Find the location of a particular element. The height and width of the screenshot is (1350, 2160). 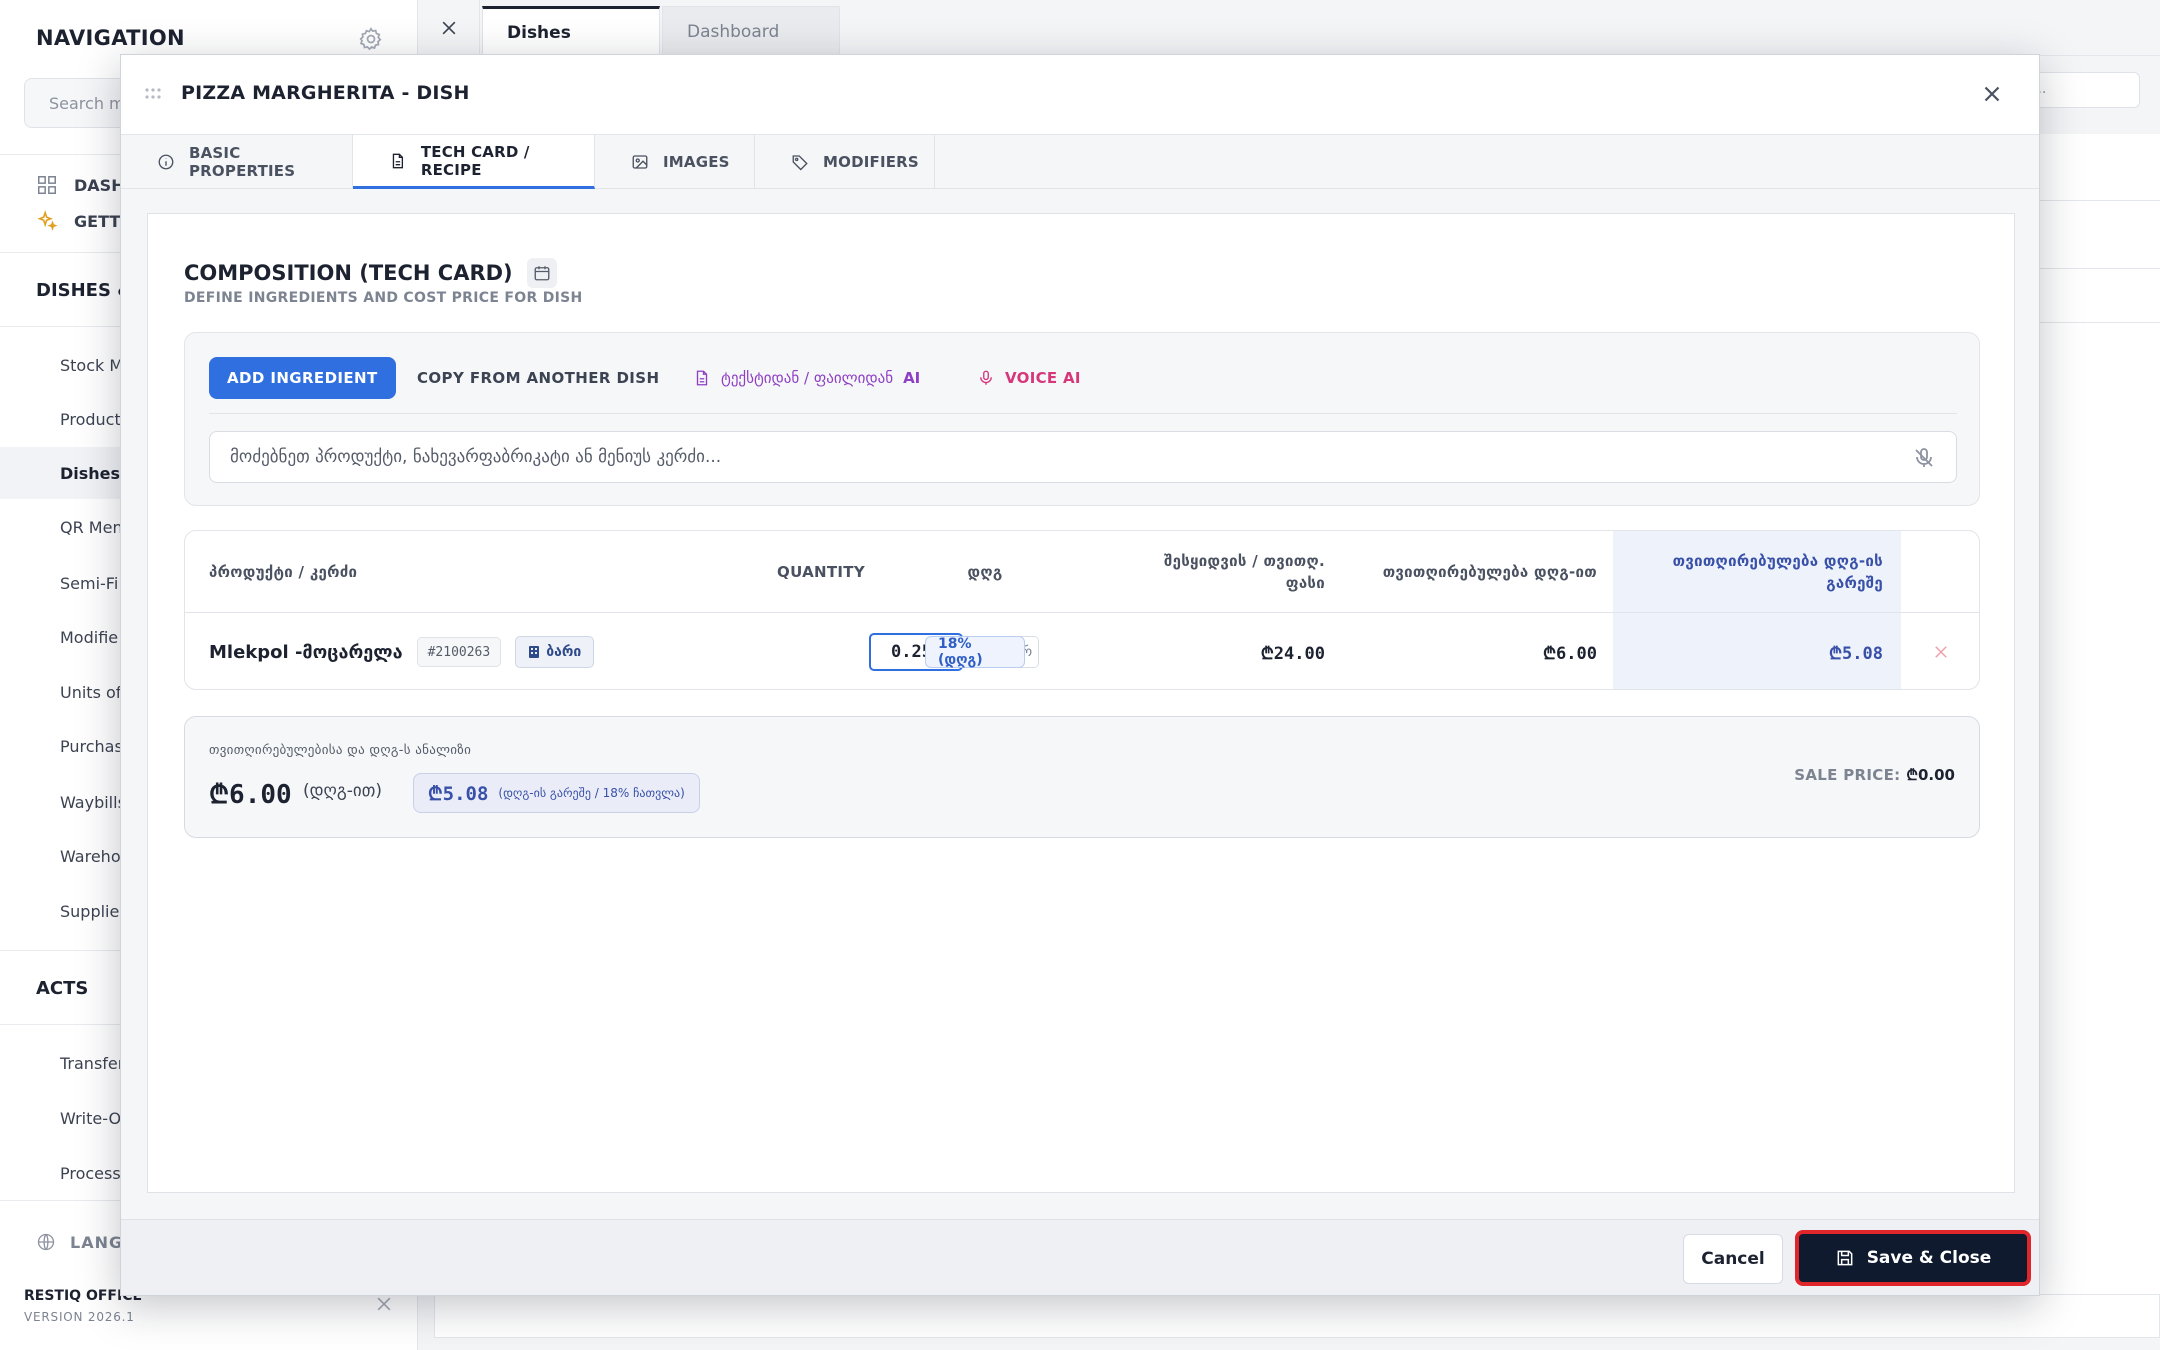

sidebar-item-getting-started: GETTI is located at coordinates (81, 221).